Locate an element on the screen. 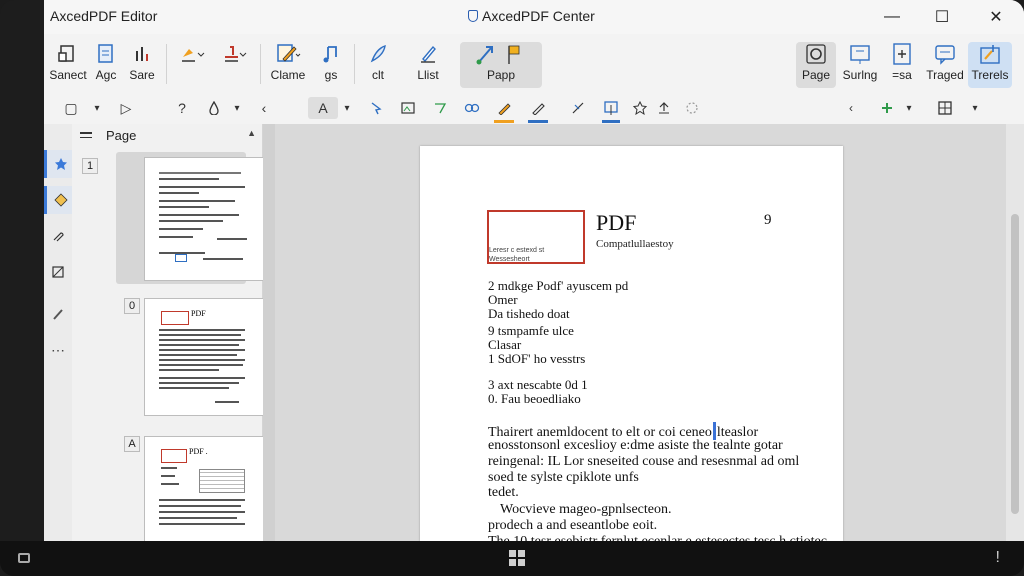 The image size is (1024, 576). document-scrollbar-thumb is located at coordinates (1015, 364).